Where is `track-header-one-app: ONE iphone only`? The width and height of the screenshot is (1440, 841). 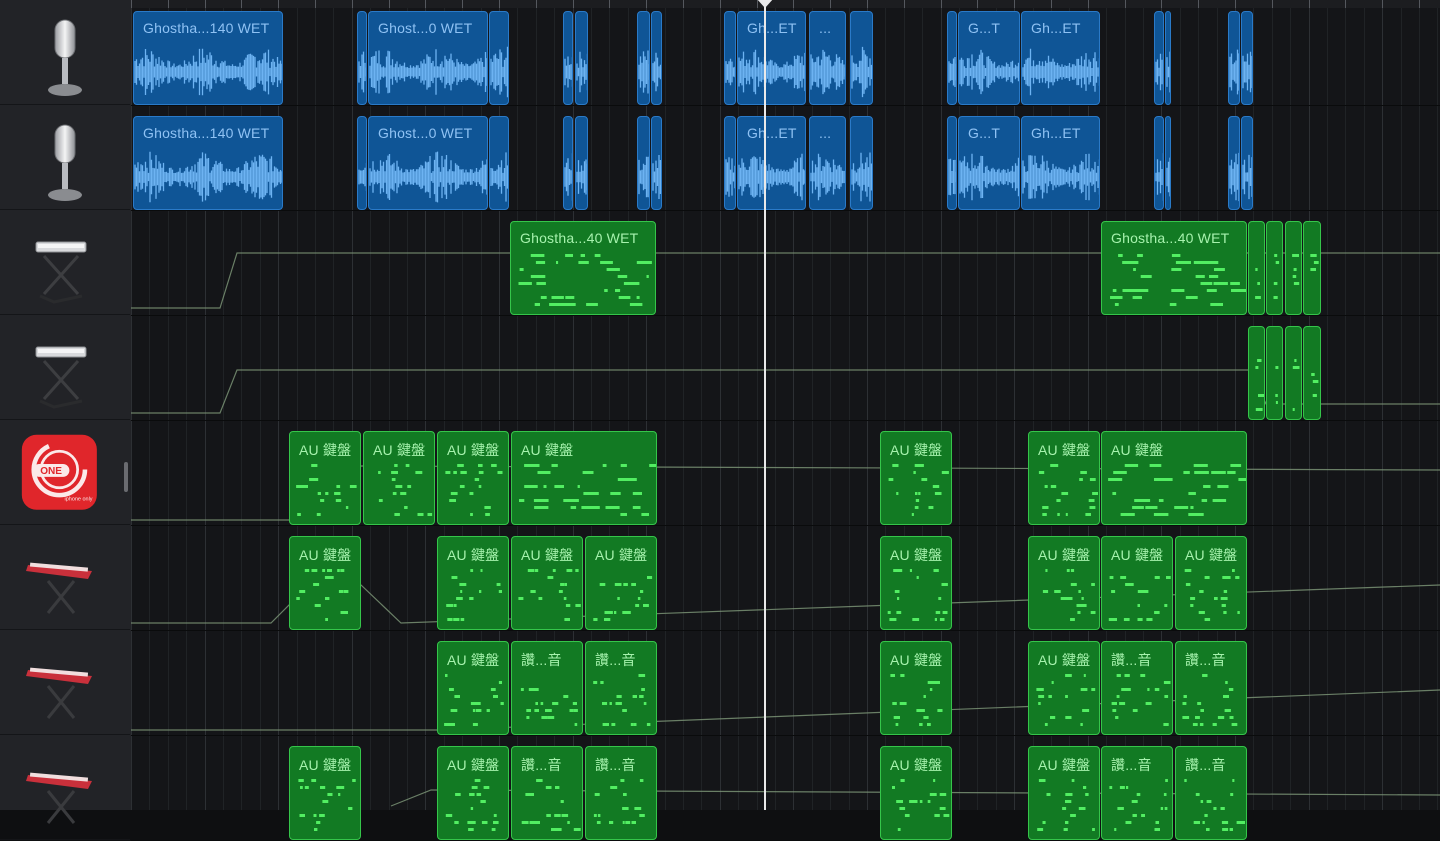 track-header-one-app: ONE iphone only is located at coordinates (65, 472).